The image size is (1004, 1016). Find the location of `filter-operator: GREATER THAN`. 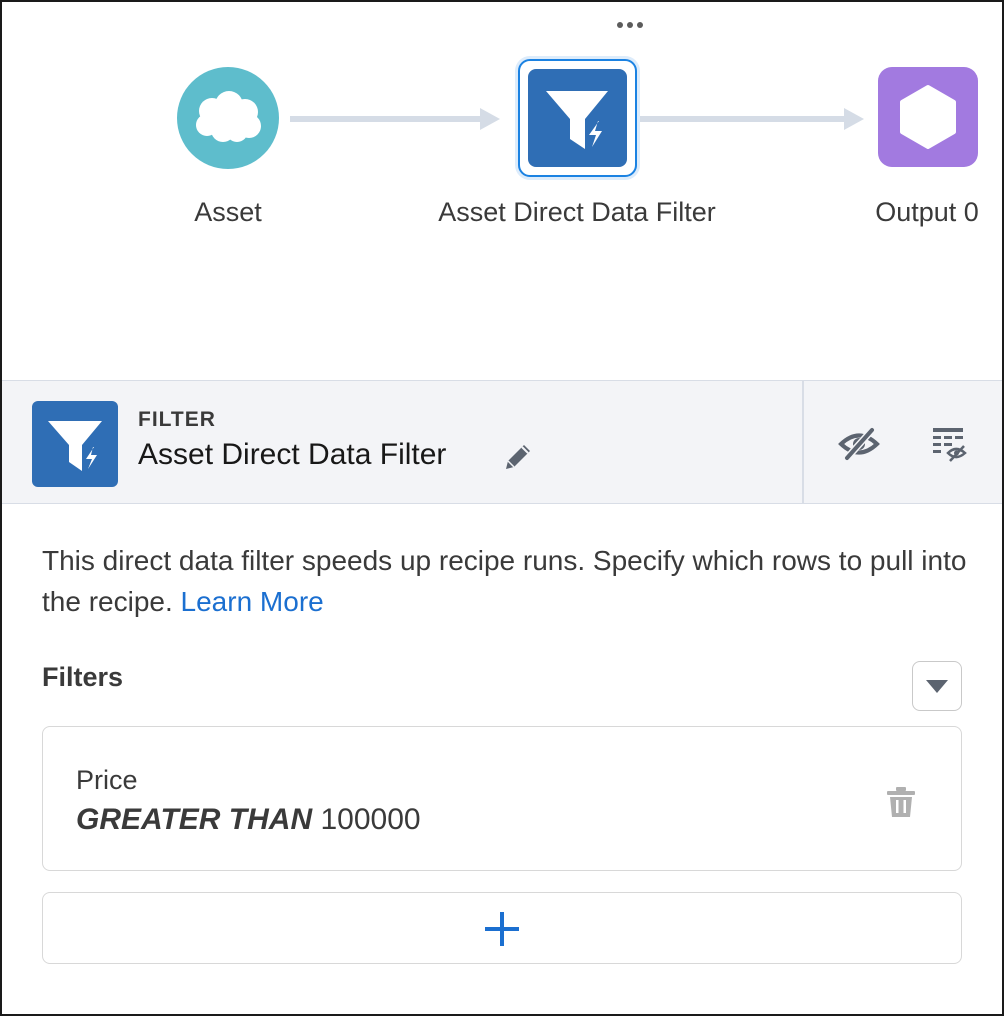

filter-operator: GREATER THAN is located at coordinates (194, 819).